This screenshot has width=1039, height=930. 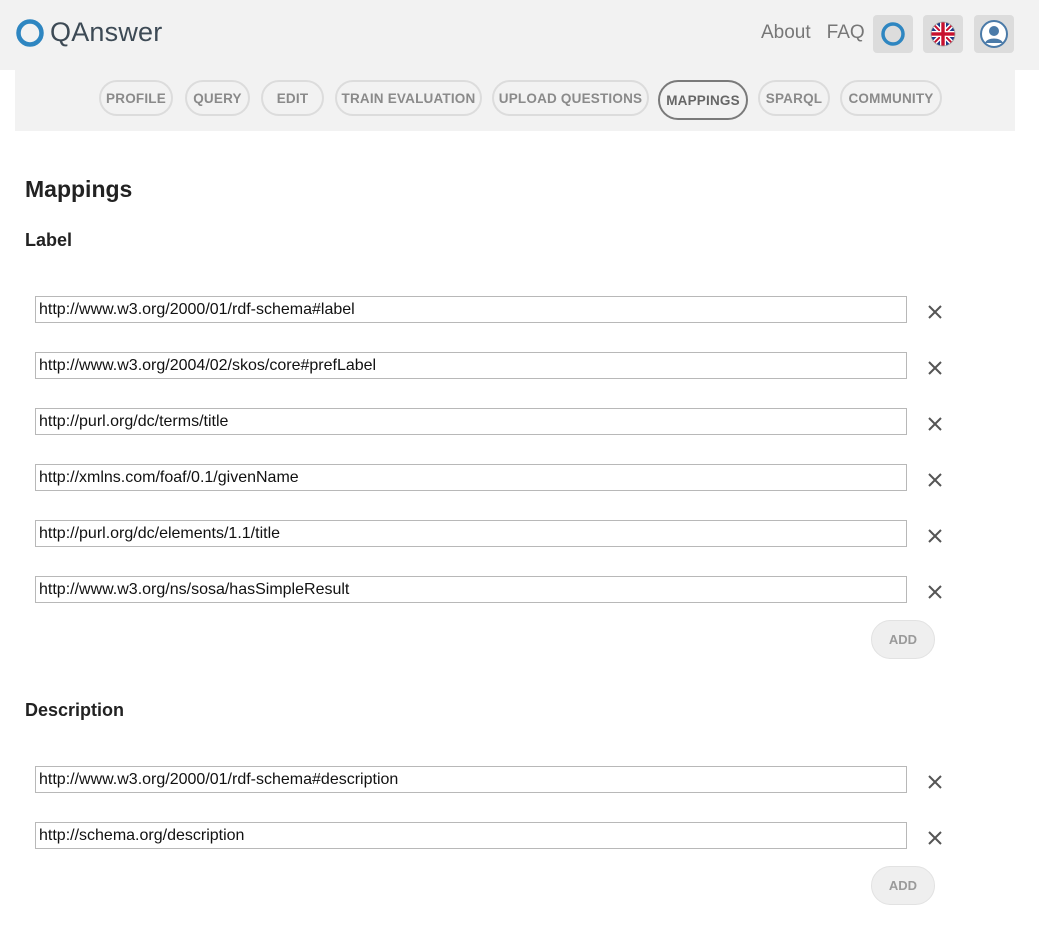 I want to click on user-avatar-icon, so click(x=994, y=34).